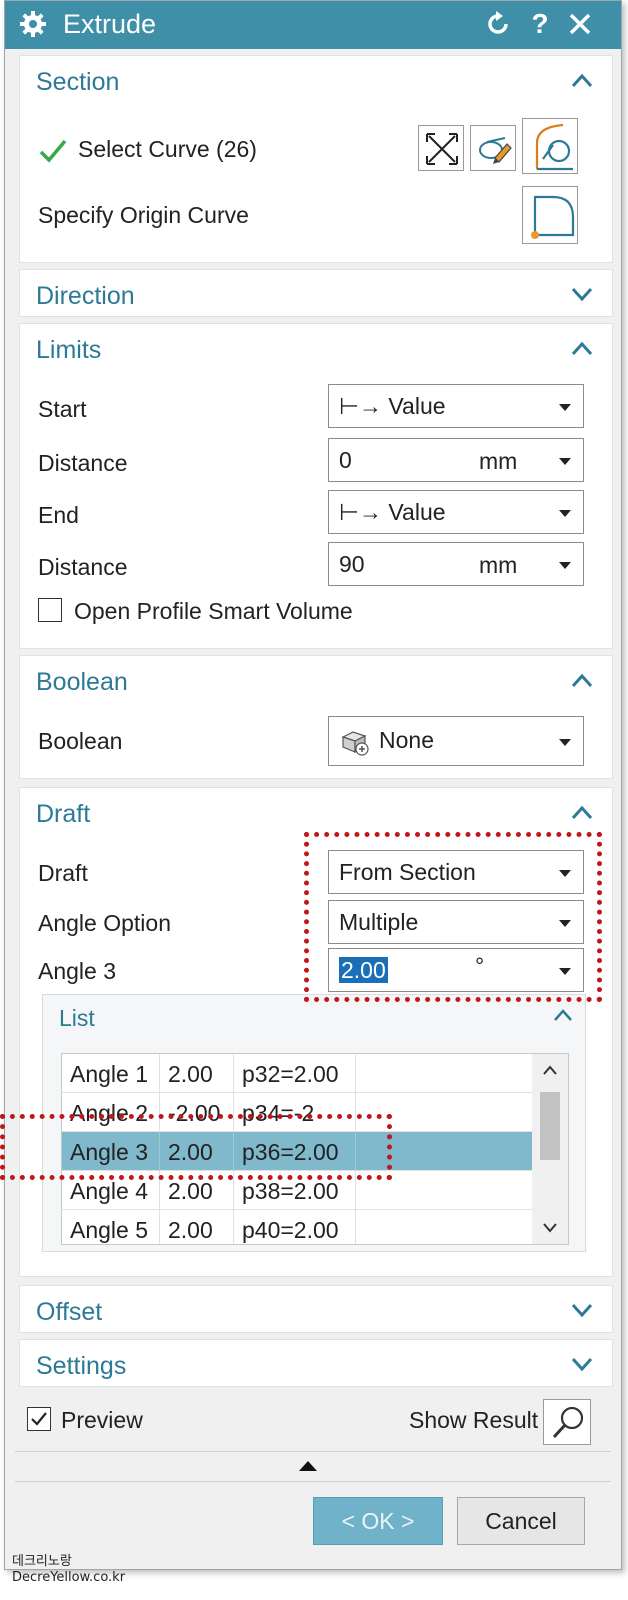 The width and height of the screenshot is (628, 1600). What do you see at coordinates (50, 610) in the screenshot?
I see `open-profile-checkbox` at bounding box center [50, 610].